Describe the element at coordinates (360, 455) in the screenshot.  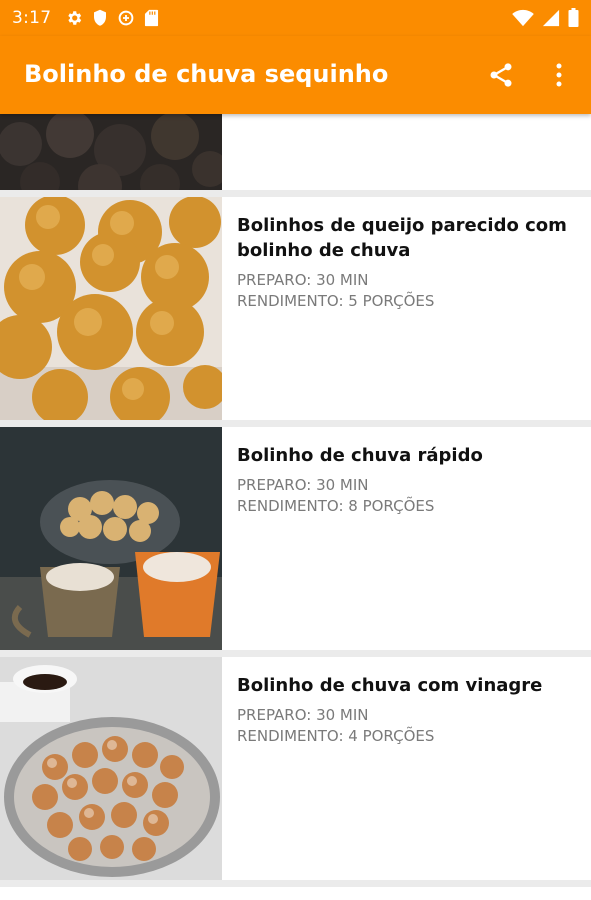
I see `recipe-title: Bolinho de chuva rápido` at that location.